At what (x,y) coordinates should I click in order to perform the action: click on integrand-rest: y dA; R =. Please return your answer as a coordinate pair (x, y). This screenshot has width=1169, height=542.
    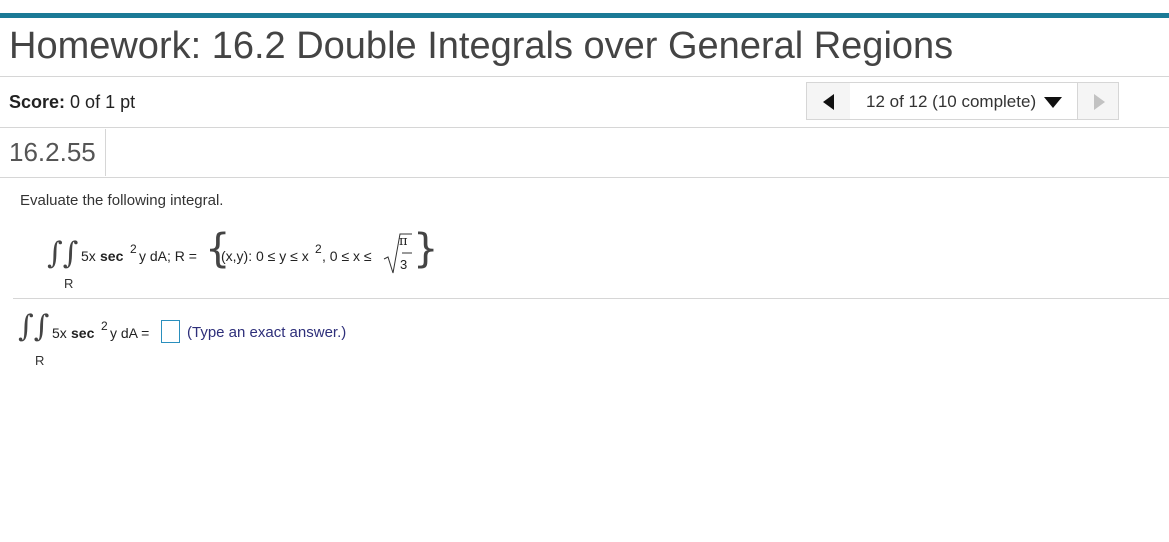
    Looking at the image, I should click on (168, 256).